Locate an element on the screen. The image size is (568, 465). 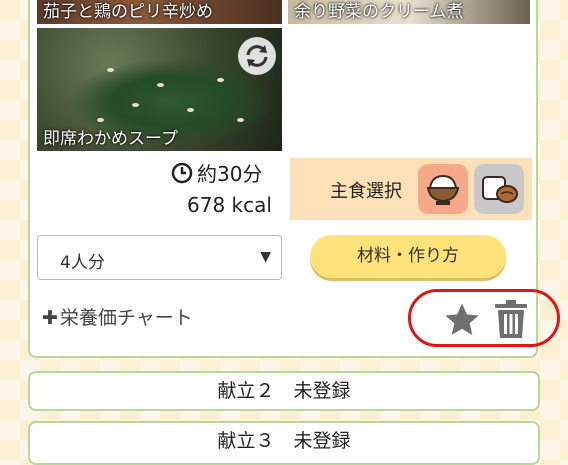
refresh-icon is located at coordinates (257, 56).